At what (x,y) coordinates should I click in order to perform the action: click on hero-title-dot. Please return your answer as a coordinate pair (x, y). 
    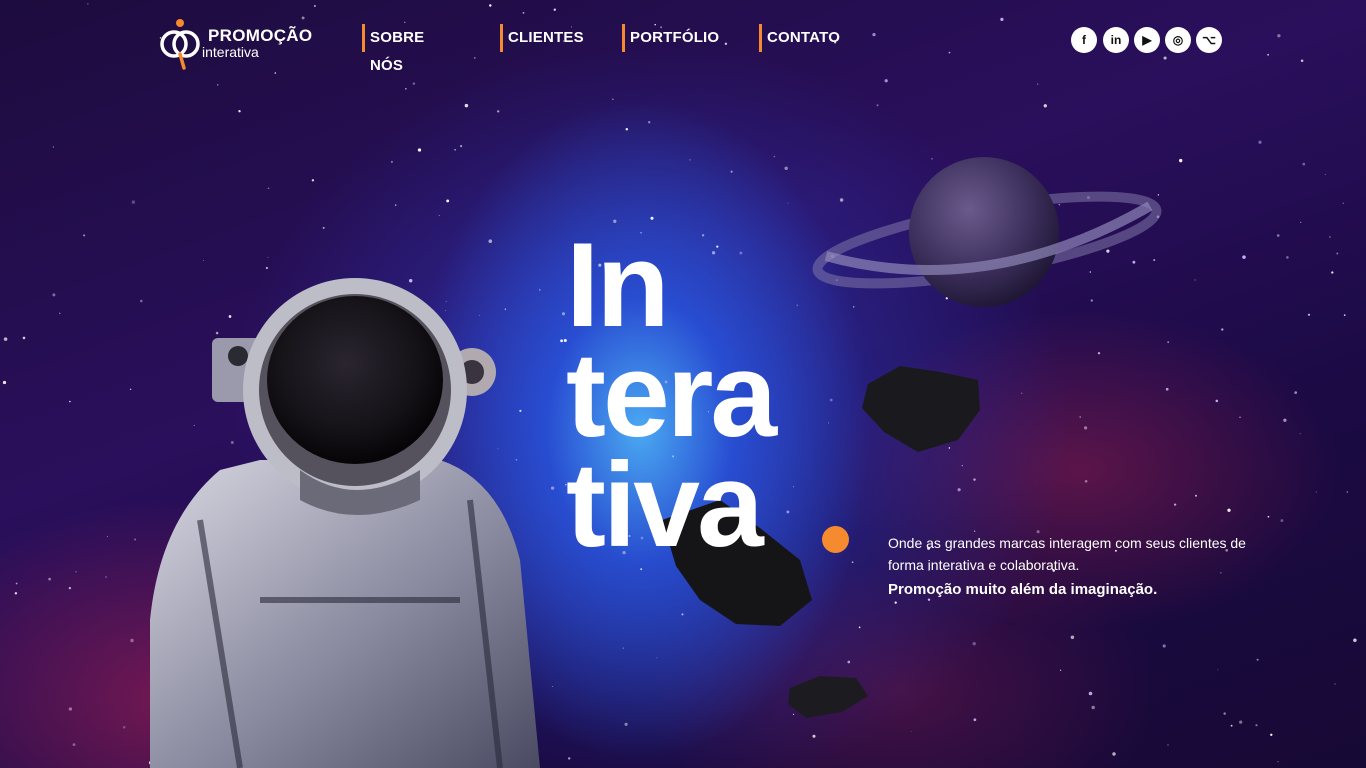
    Looking at the image, I should click on (835, 539).